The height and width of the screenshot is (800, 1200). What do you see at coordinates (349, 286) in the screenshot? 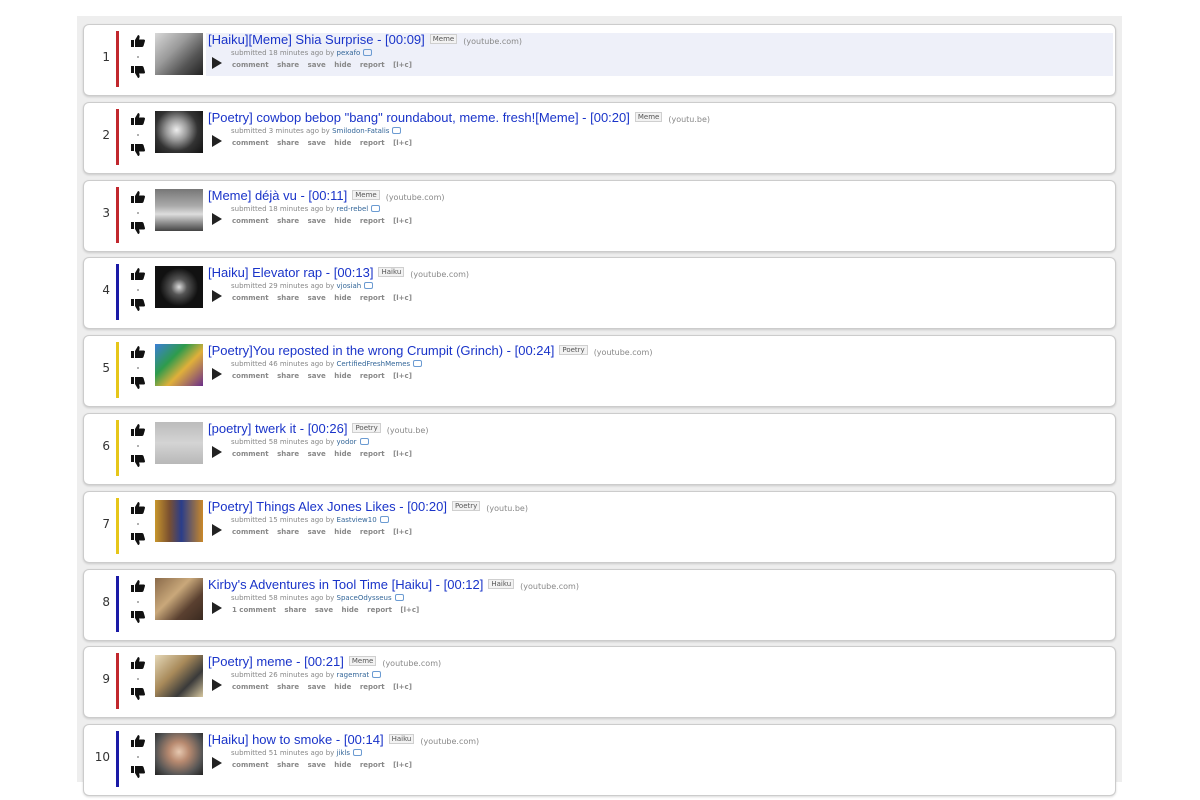
I see `post-author: vjosiah` at bounding box center [349, 286].